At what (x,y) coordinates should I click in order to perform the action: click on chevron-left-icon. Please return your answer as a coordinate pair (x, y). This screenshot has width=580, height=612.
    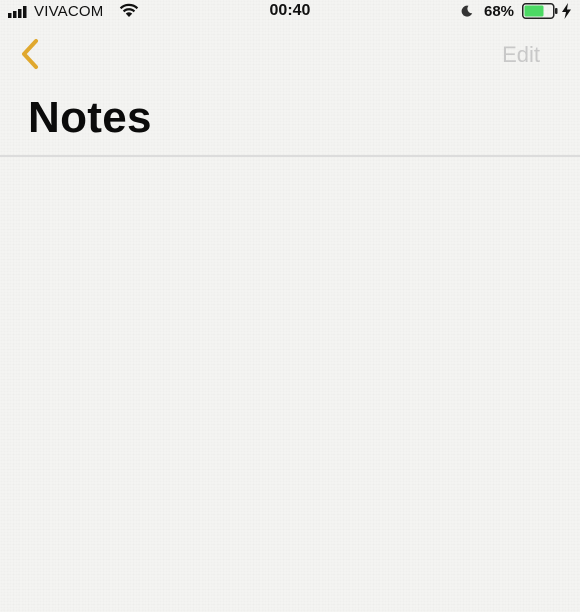
    Looking at the image, I should click on (30, 54).